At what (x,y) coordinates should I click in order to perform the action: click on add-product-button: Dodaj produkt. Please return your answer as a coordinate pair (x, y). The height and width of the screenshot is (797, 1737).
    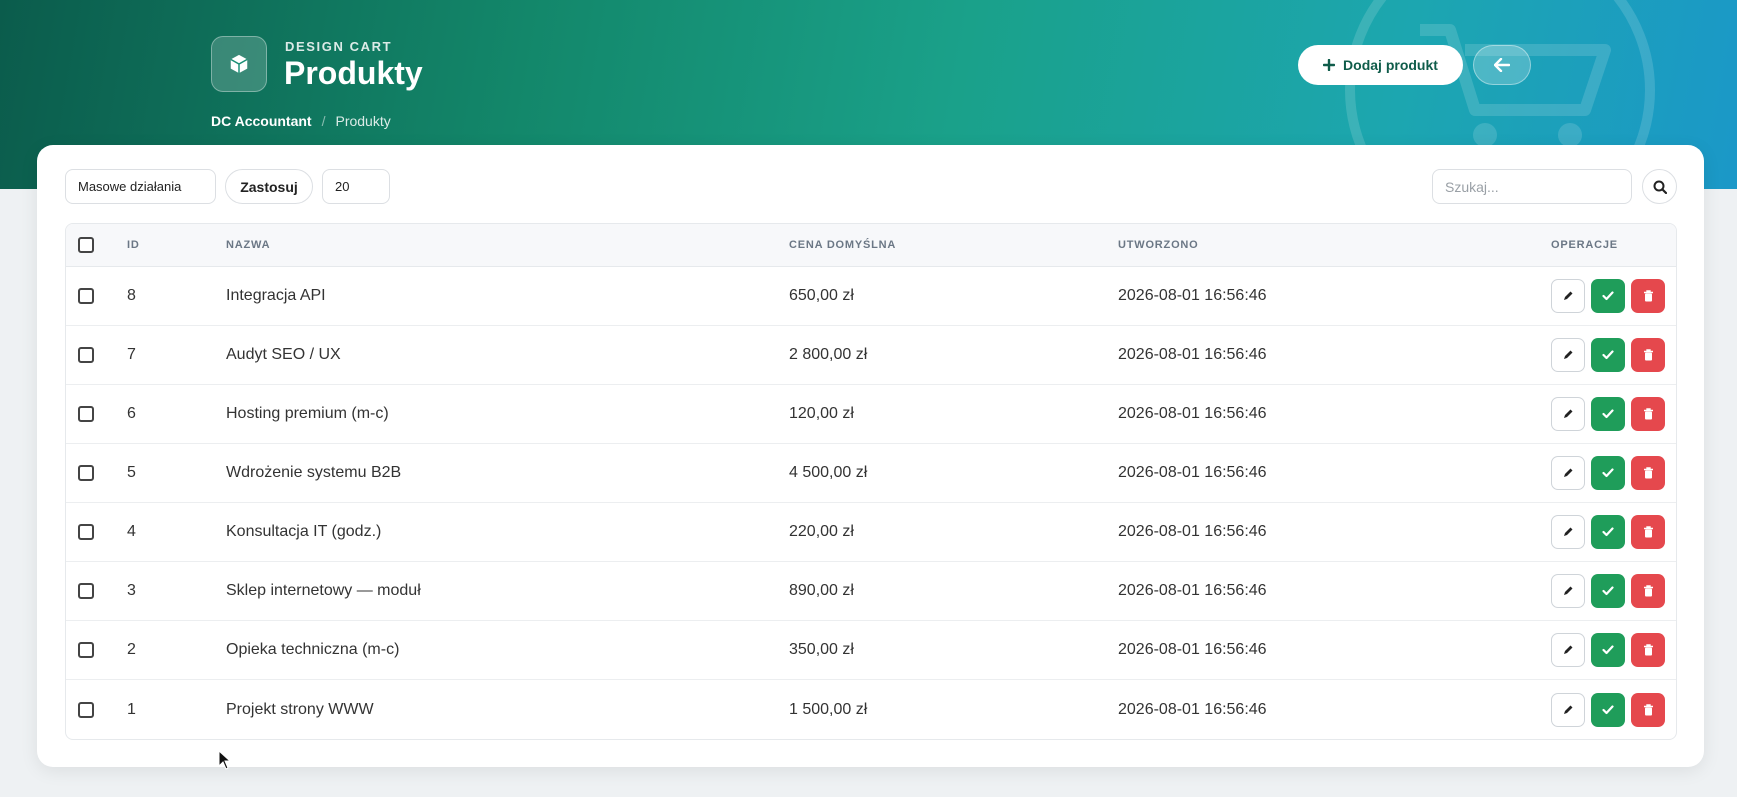
    Looking at the image, I should click on (1380, 65).